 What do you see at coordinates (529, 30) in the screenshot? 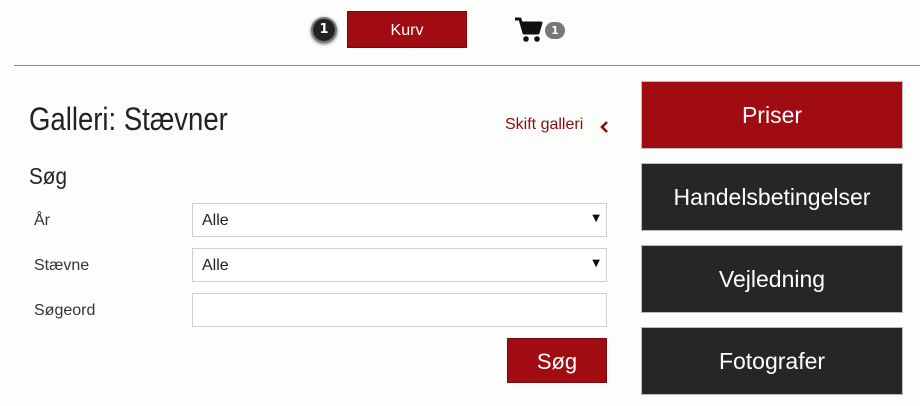
I see `shopping-cart-icon` at bounding box center [529, 30].